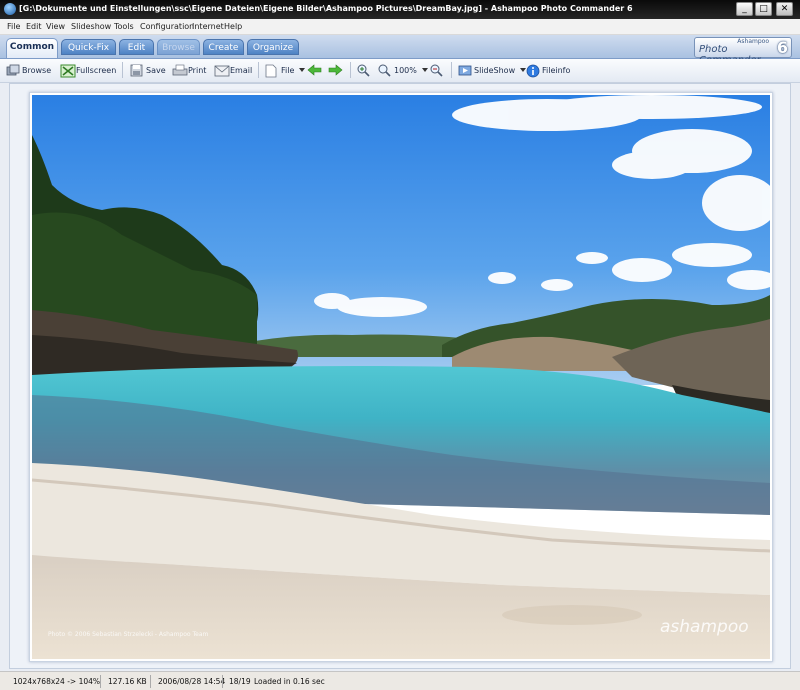 This screenshot has width=800, height=690. I want to click on previous-image-button, so click(314, 70).